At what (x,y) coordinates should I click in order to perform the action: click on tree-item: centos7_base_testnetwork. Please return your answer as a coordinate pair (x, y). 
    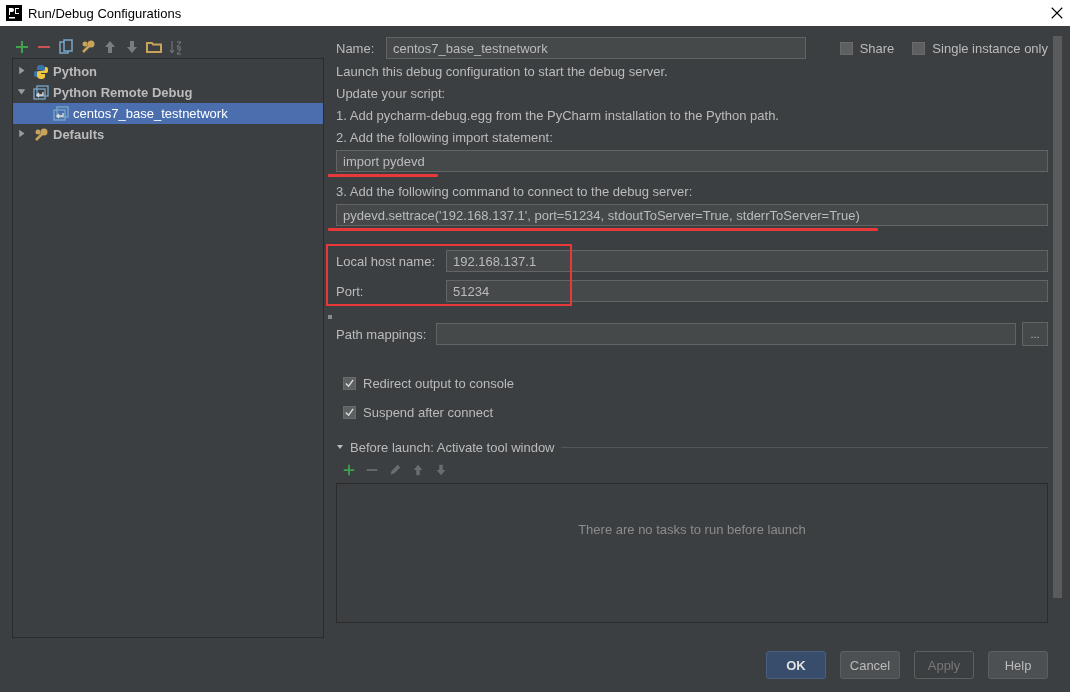
    Looking at the image, I should click on (168, 113).